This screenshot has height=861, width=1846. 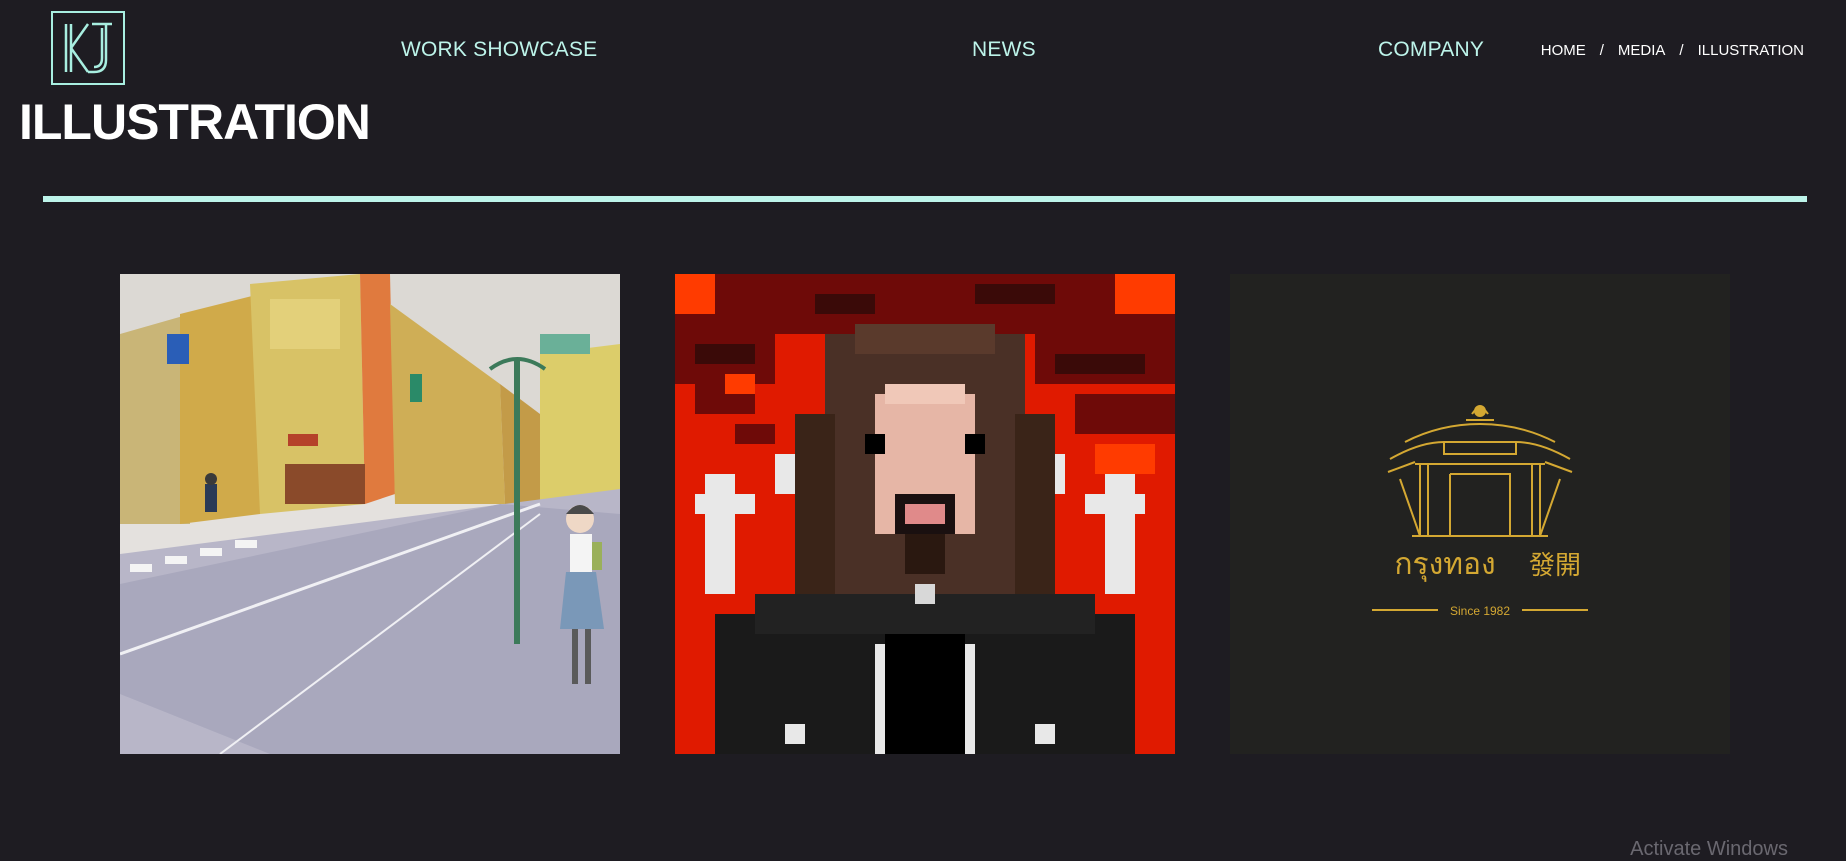 I want to click on logo-thai-text: กรุงทอง, so click(x=1444, y=565).